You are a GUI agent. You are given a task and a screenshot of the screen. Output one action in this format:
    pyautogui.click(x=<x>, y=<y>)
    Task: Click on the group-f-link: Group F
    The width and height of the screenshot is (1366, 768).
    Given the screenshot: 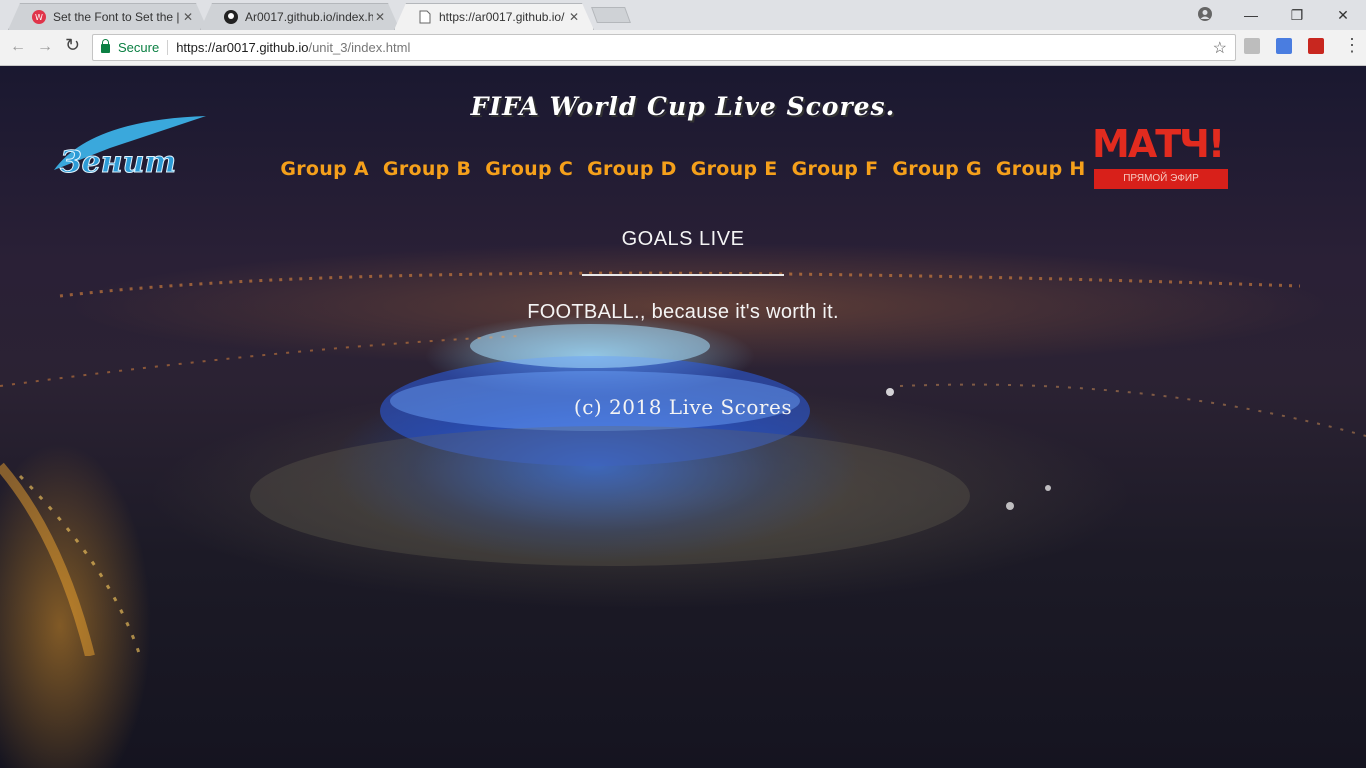 What is the action you would take?
    pyautogui.click(x=835, y=169)
    